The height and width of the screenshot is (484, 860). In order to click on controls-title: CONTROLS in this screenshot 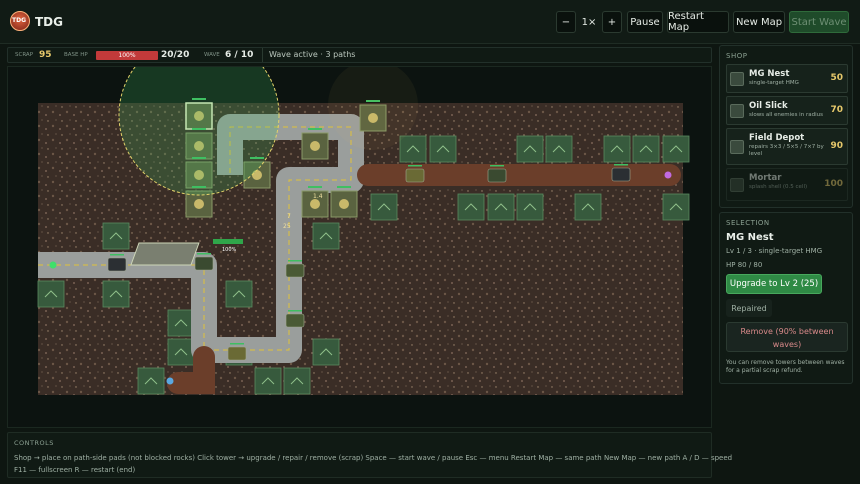, I will do `click(34, 443)`.